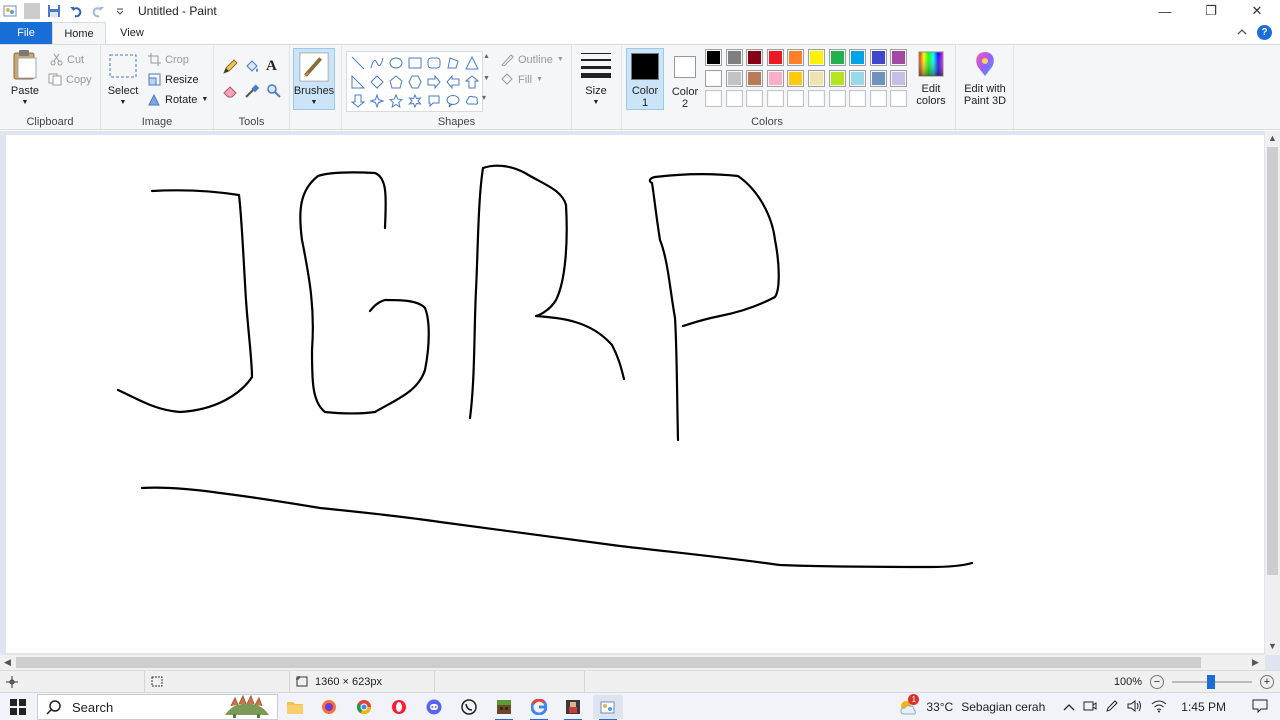 The width and height of the screenshot is (1280, 720). I want to click on rectangle-shape-icon, so click(414, 62).